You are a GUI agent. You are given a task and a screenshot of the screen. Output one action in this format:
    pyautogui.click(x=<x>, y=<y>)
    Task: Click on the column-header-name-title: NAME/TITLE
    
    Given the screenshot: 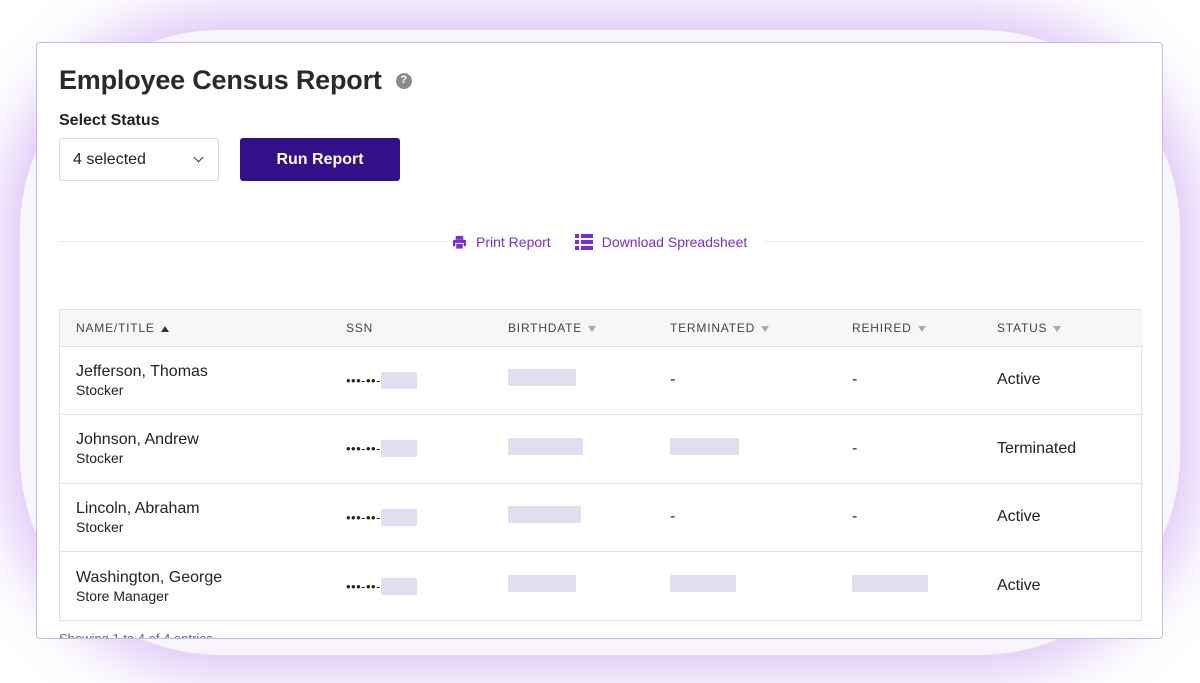 What is the action you would take?
    pyautogui.click(x=195, y=328)
    